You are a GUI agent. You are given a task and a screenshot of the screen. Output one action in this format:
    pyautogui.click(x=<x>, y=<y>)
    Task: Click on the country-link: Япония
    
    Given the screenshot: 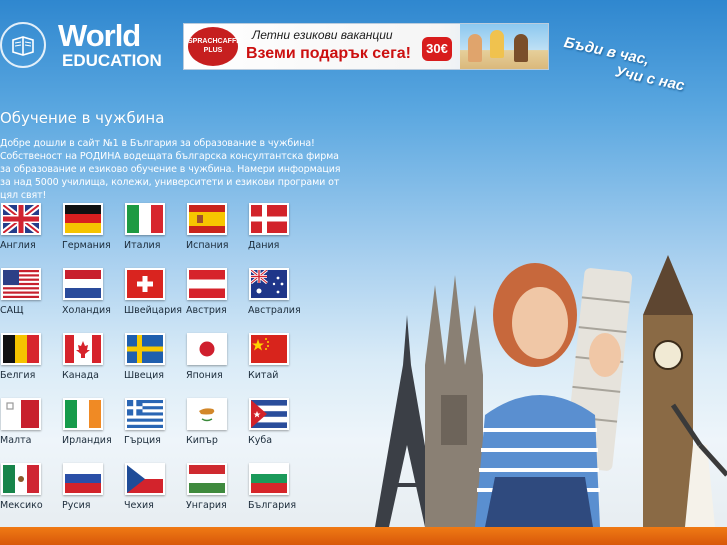 What is the action you would take?
    pyautogui.click(x=217, y=363)
    